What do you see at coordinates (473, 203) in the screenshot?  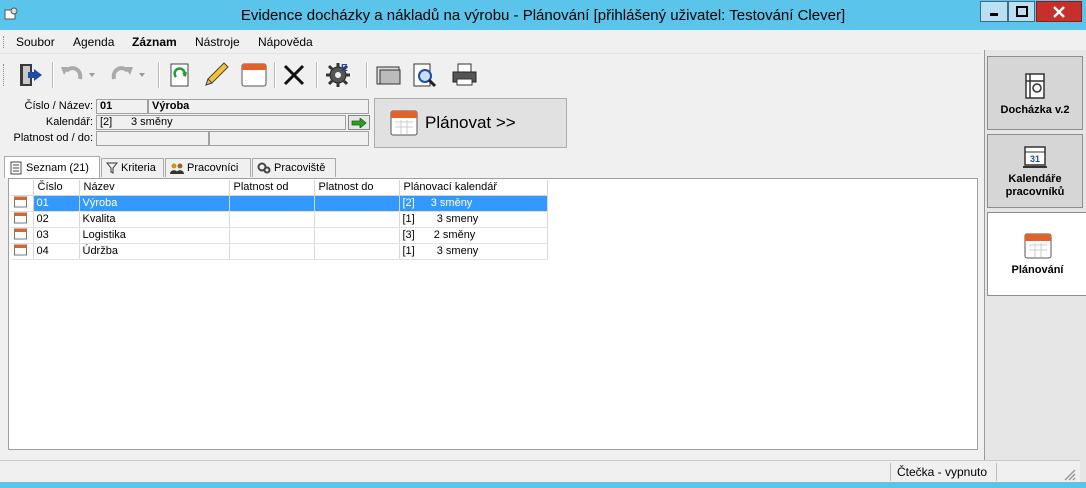 I see `cell-kalendar: [2] 3 směny` at bounding box center [473, 203].